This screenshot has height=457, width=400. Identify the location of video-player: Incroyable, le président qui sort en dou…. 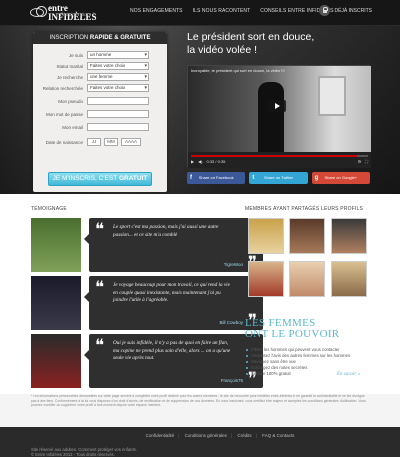
(279, 116).